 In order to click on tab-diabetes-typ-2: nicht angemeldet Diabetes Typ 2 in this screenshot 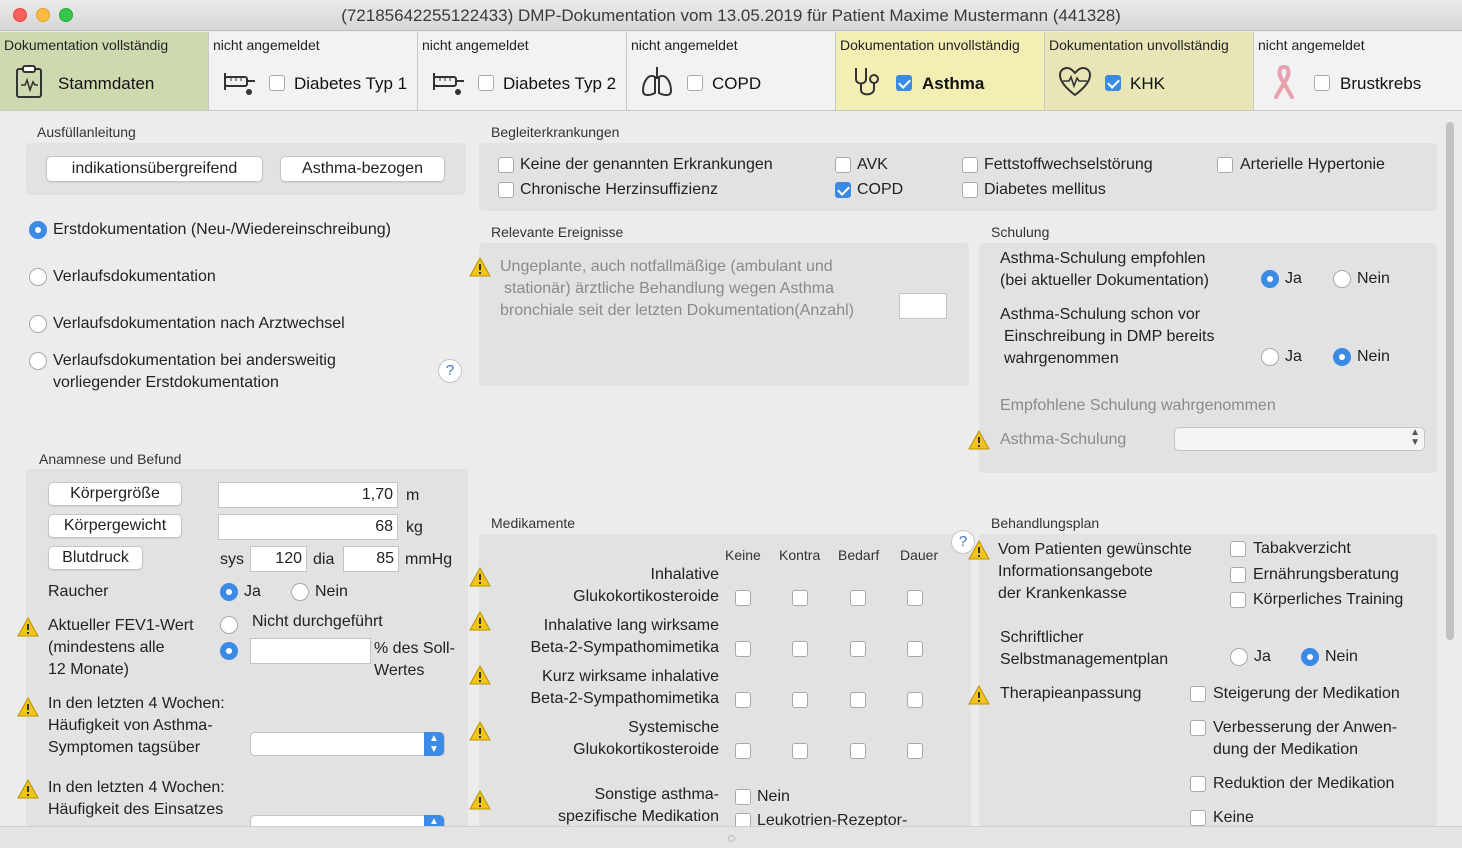, I will do `click(522, 71)`.